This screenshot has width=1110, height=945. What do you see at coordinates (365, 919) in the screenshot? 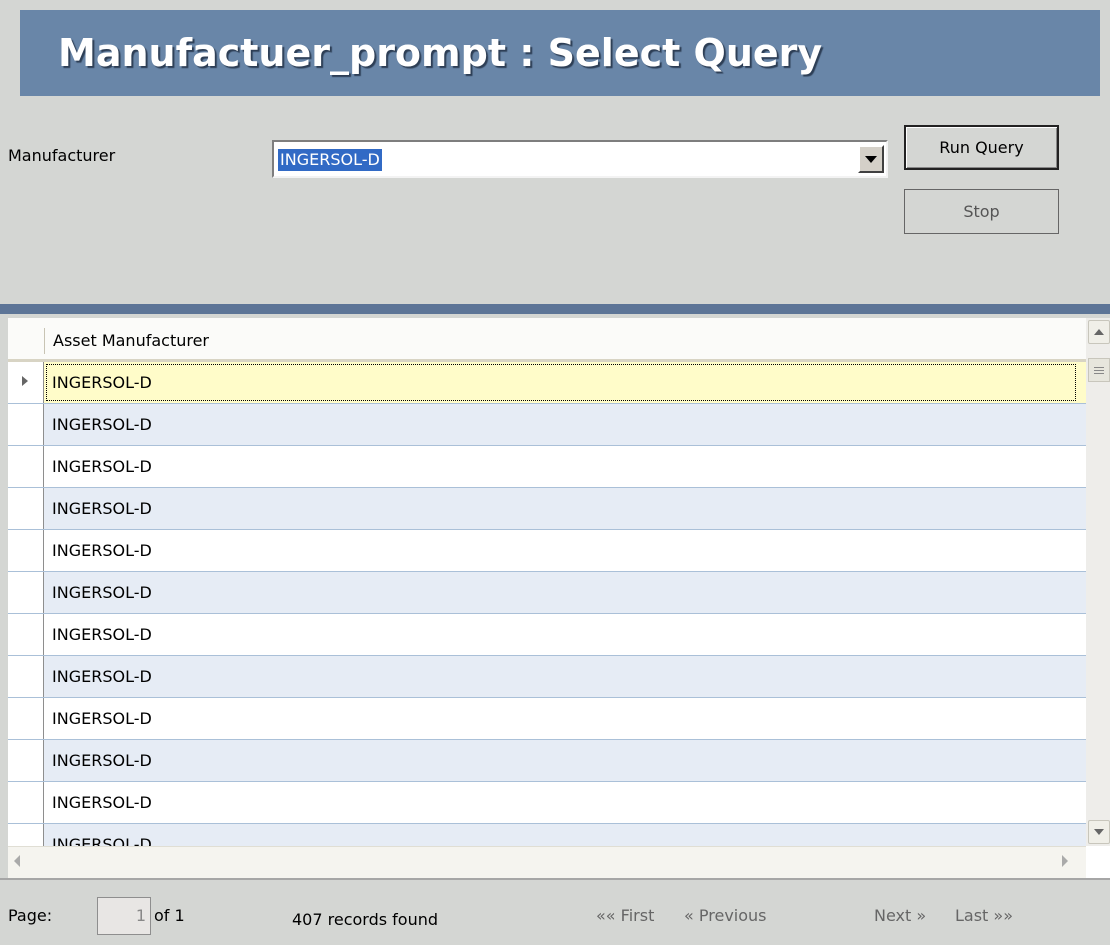
I see `records-count: 407 records found` at bounding box center [365, 919].